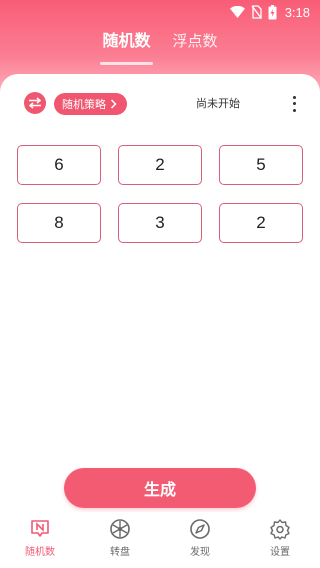 Image resolution: width=320 pixels, height=568 pixels. I want to click on more-options-button, so click(294, 104).